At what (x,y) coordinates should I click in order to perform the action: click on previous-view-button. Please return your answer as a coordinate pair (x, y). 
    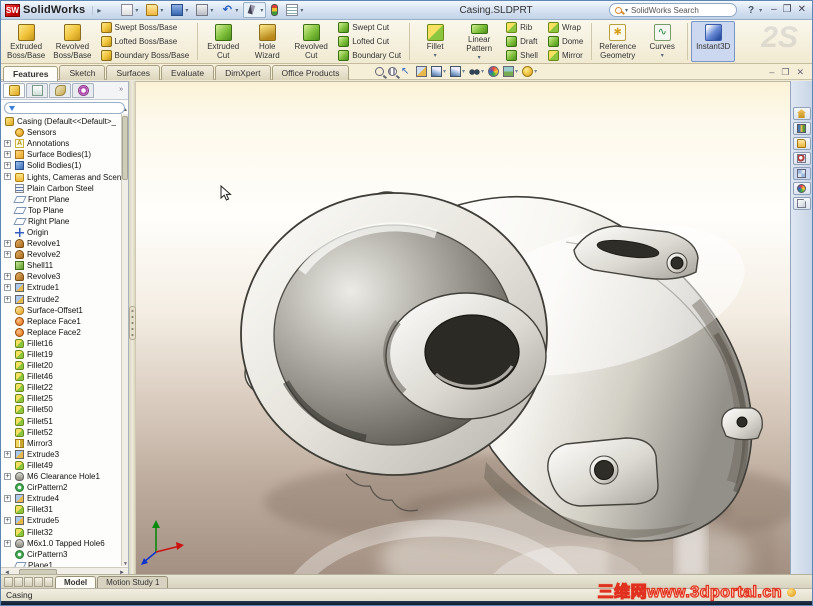
    Looking at the image, I should click on (406, 71).